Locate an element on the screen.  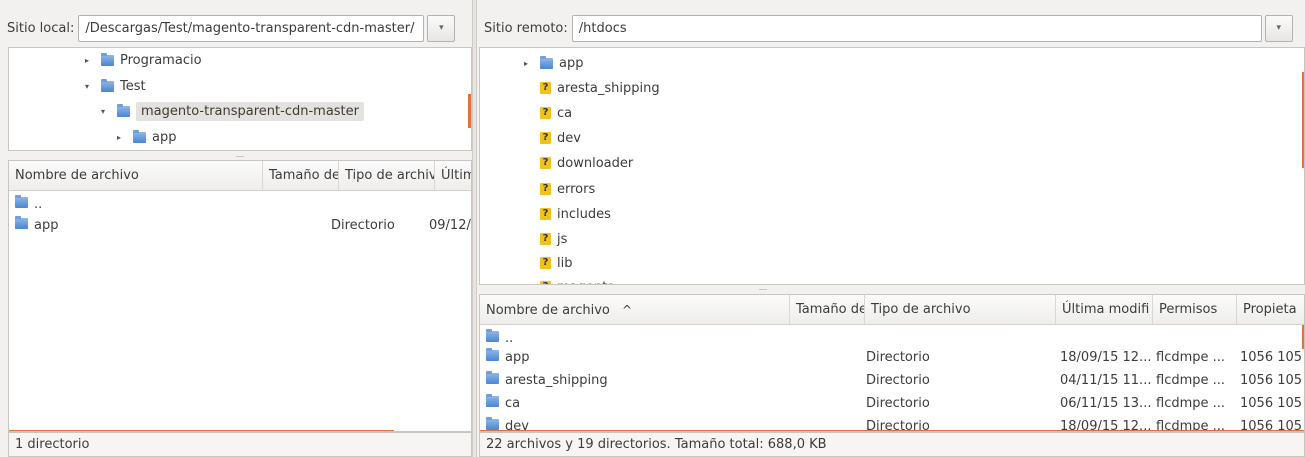
local-status-bar: 1 directorio is located at coordinates (240, 444).